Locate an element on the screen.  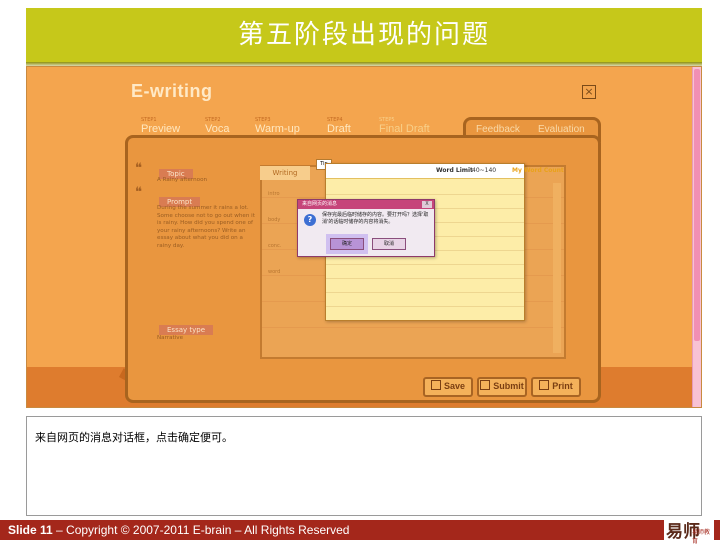
close-icon: × is located at coordinates (589, 92).